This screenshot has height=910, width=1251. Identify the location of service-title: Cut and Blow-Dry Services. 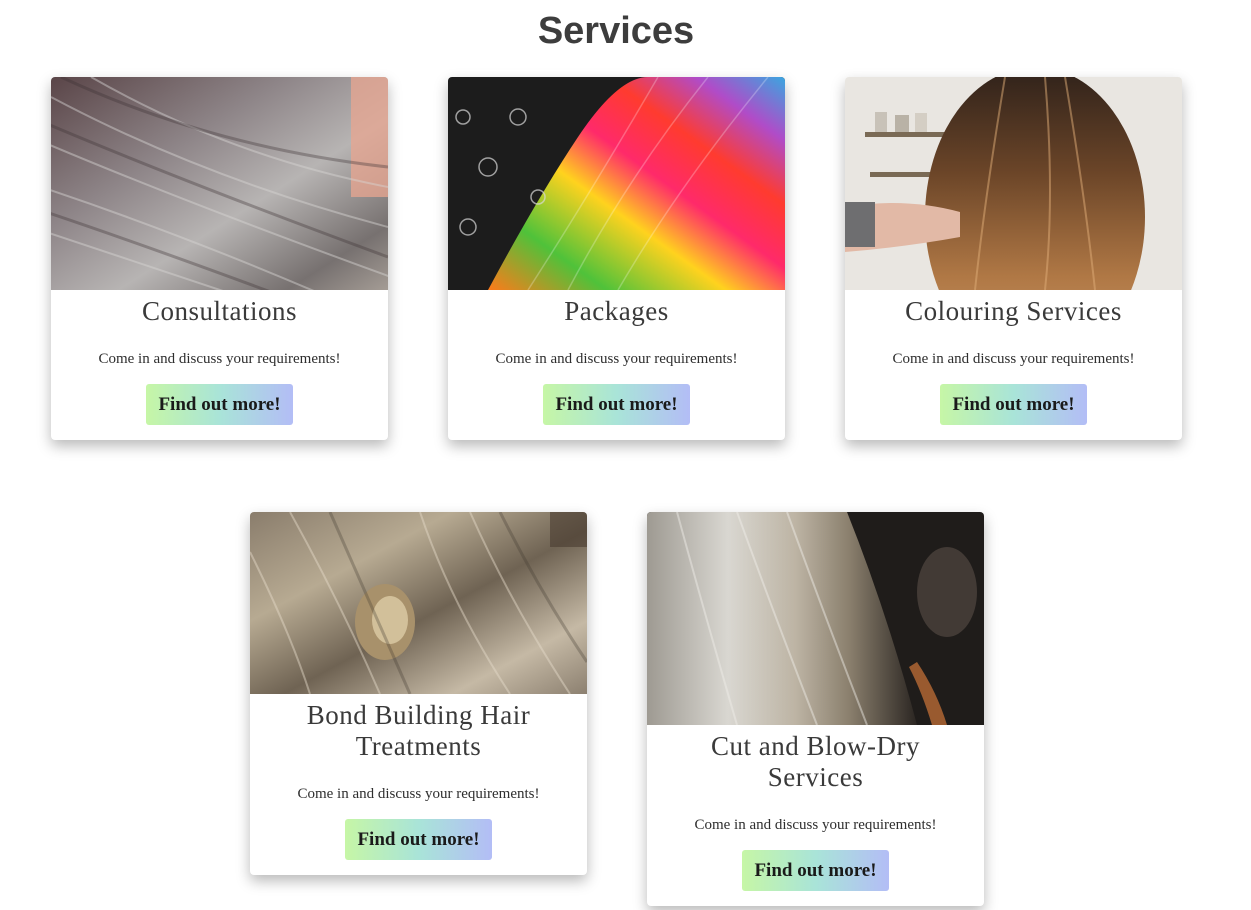
(815, 761).